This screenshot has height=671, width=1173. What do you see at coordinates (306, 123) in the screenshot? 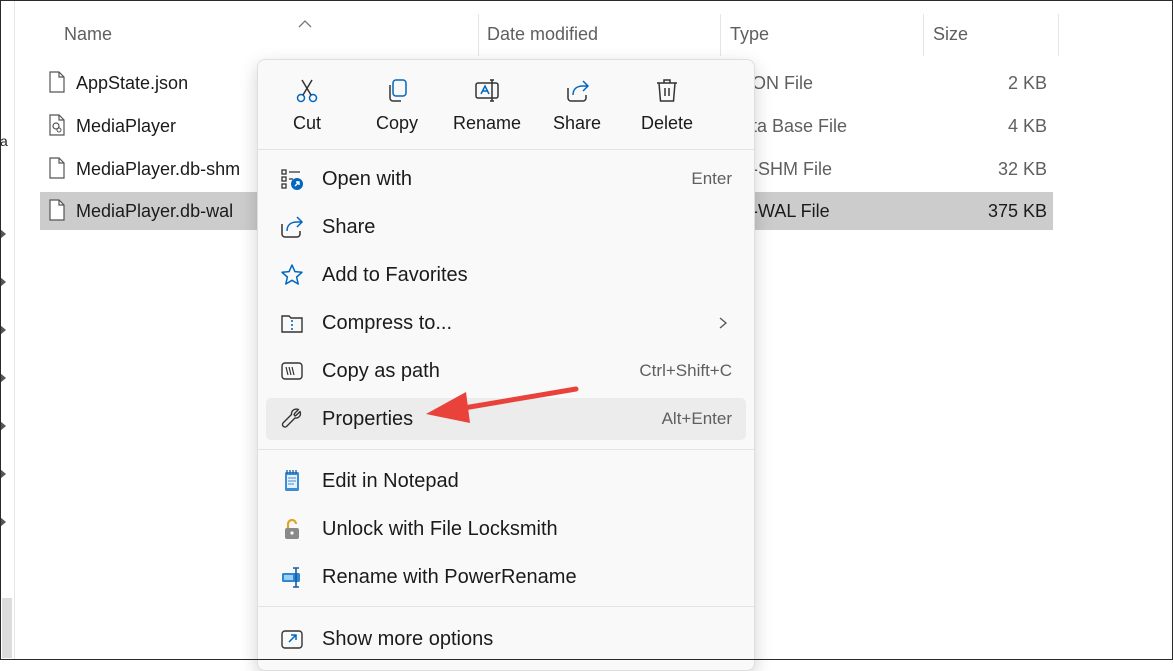
I see `cut-label: Cut` at bounding box center [306, 123].